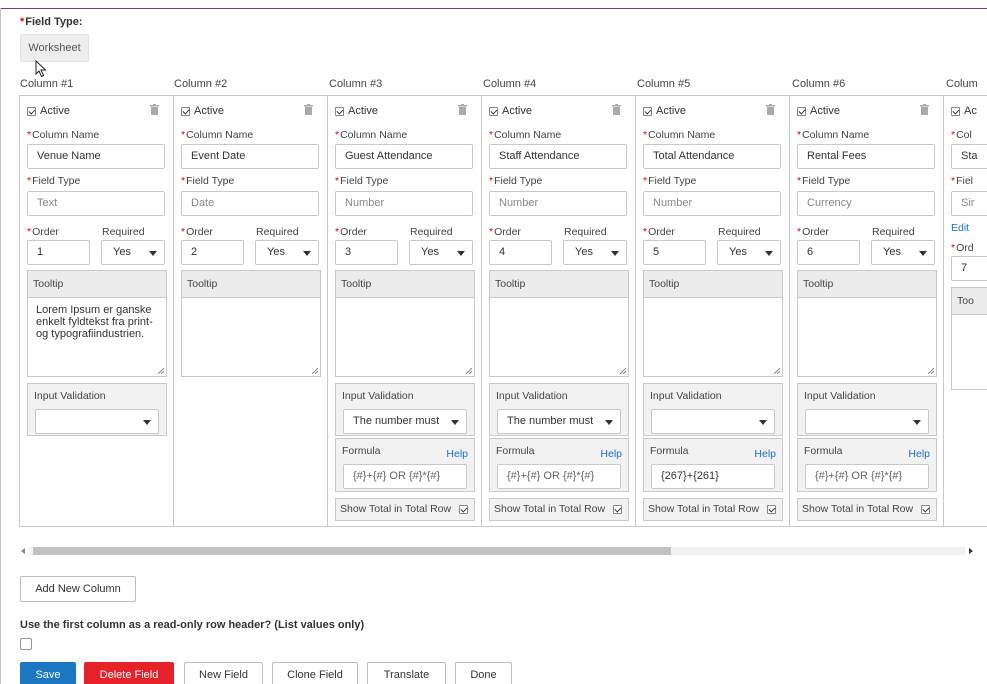 This screenshot has height=684, width=987. I want to click on save-button: Save, so click(48, 673).